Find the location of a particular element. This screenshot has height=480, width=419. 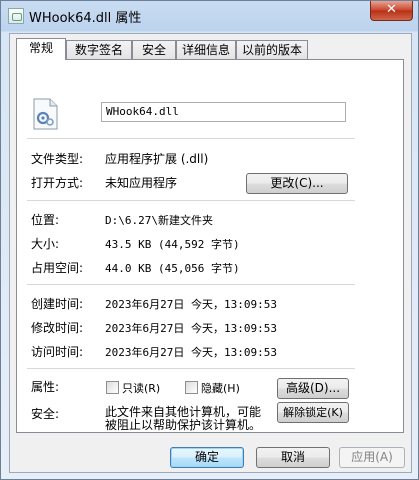

file-type-value: 应用程序扩展 (.dll) is located at coordinates (157, 159).